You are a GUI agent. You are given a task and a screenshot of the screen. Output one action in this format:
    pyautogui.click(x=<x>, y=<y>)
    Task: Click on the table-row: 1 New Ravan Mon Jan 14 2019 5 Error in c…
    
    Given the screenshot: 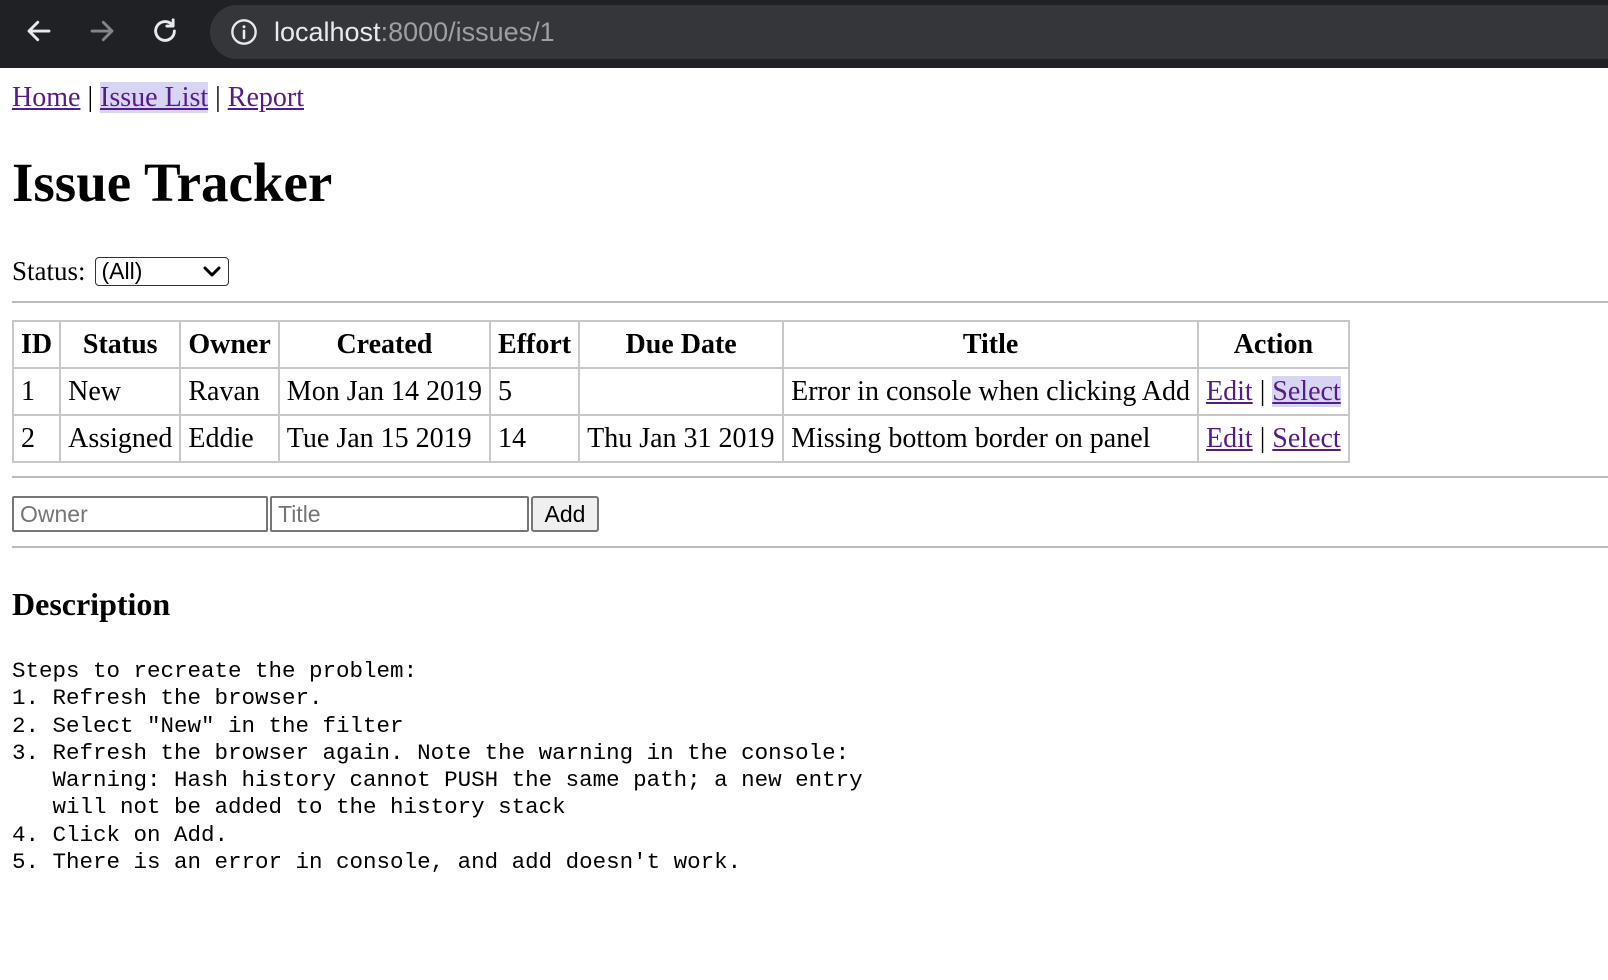 What is the action you would take?
    pyautogui.click(x=680, y=391)
    